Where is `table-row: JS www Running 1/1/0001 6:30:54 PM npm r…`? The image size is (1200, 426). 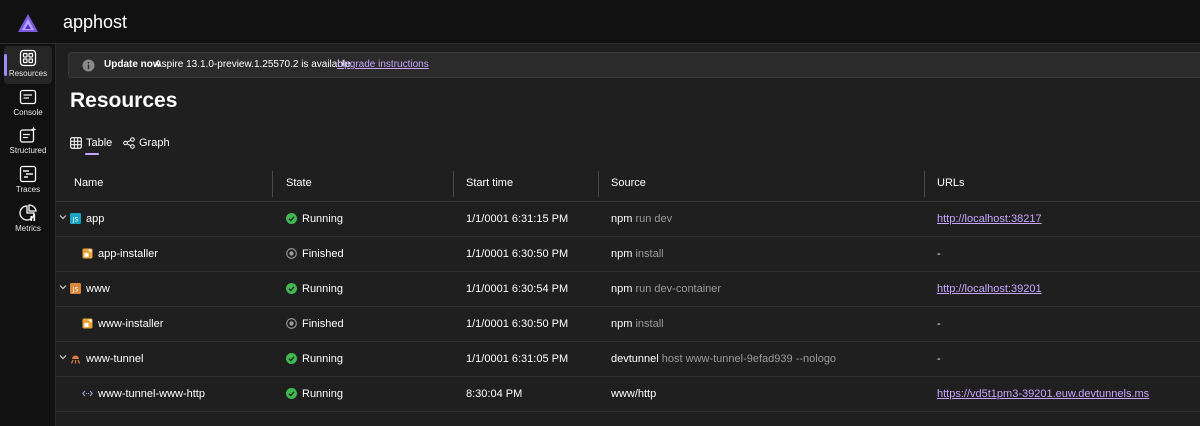 table-row: JS www Running 1/1/0001 6:30:54 PM npm r… is located at coordinates (628, 289).